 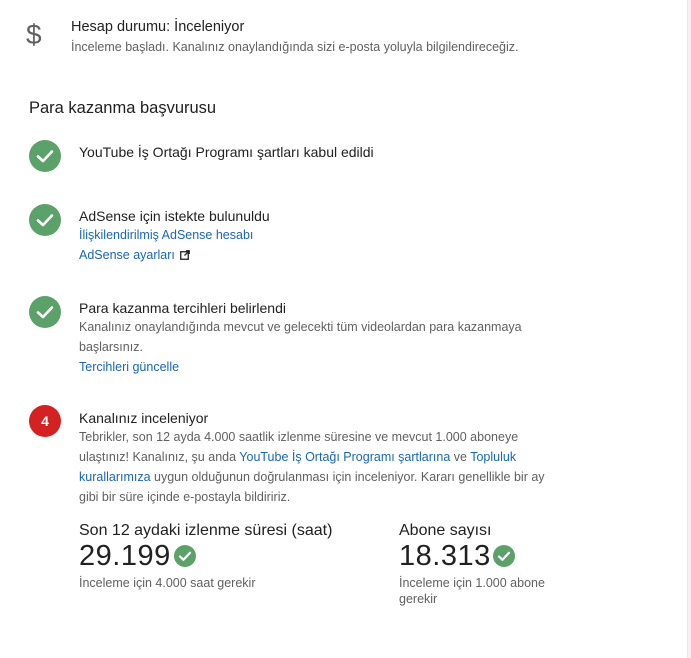 What do you see at coordinates (445, 530) in the screenshot?
I see `stat-label: Abone sayısı` at bounding box center [445, 530].